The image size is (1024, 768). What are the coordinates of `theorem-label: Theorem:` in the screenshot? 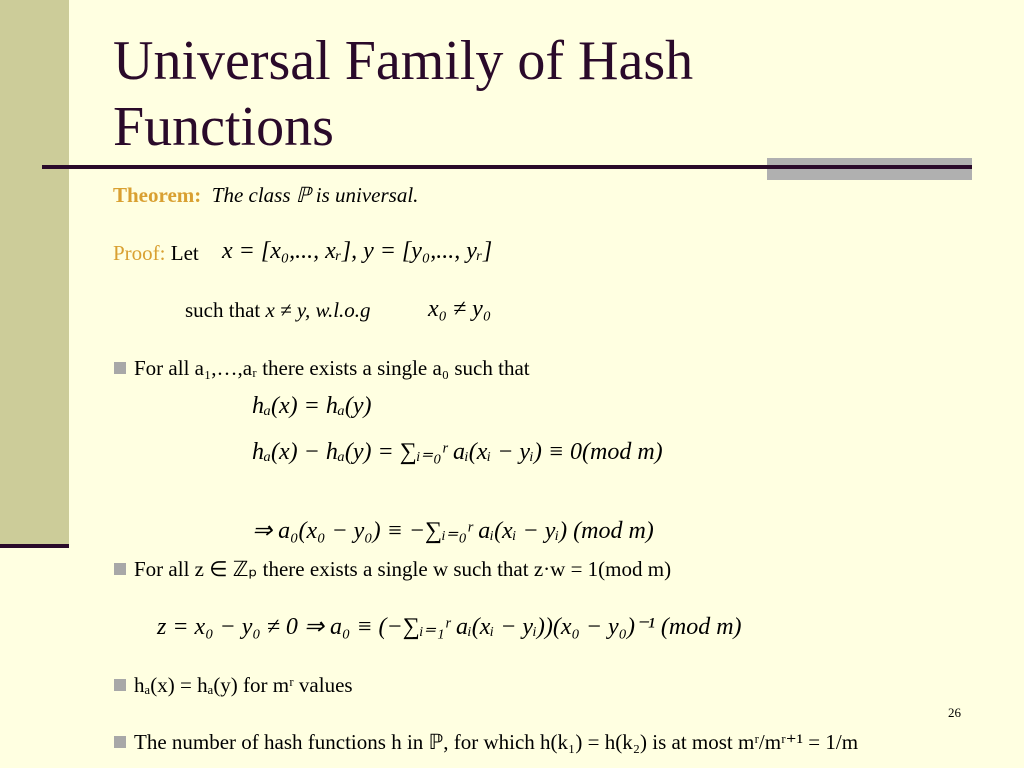 It's located at (157, 195).